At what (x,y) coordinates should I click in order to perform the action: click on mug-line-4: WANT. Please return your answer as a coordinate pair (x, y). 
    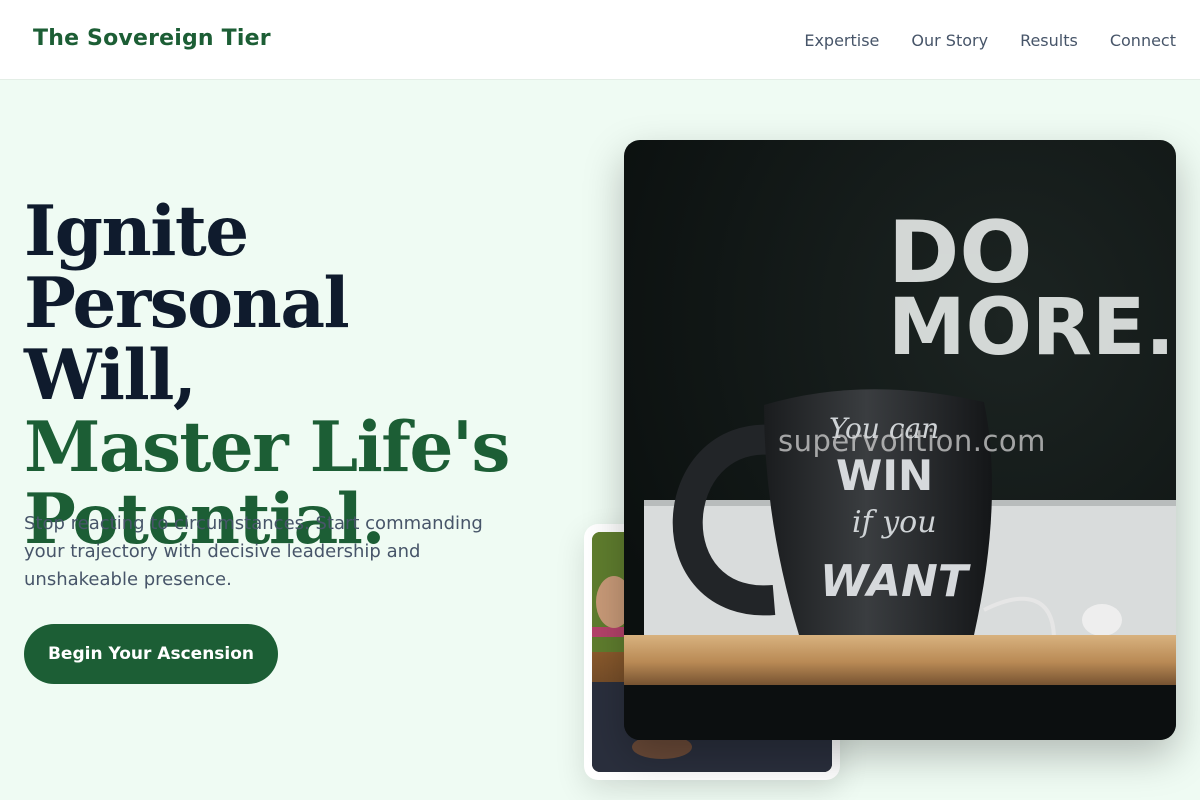
    Looking at the image, I should click on (895, 581).